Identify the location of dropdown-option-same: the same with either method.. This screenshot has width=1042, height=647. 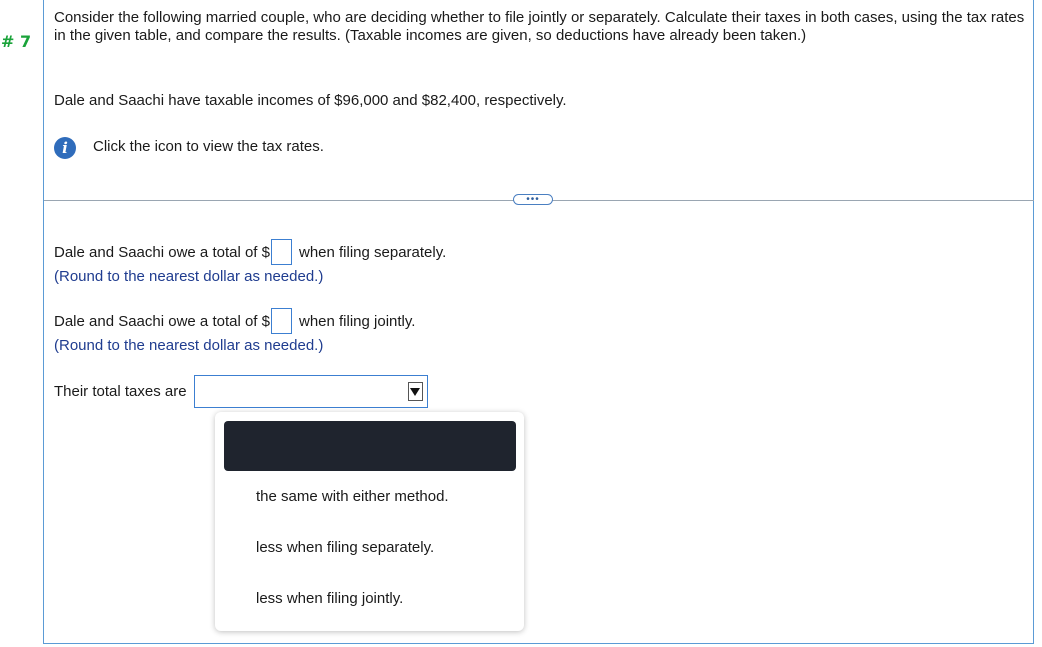
(352, 496).